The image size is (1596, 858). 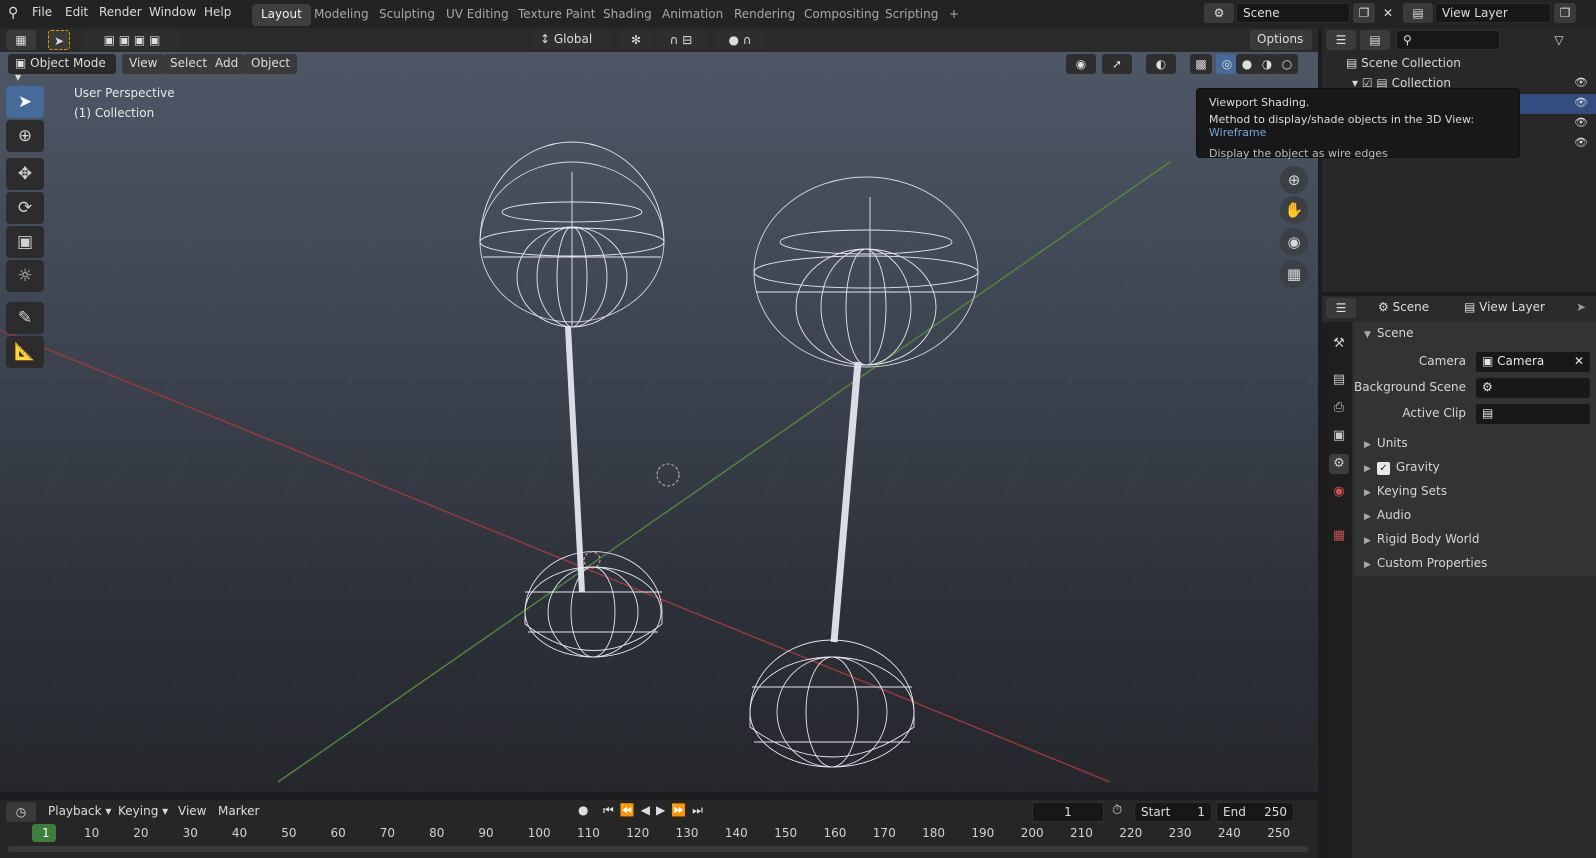 I want to click on tab-sculpting: Sculpting, so click(x=407, y=15).